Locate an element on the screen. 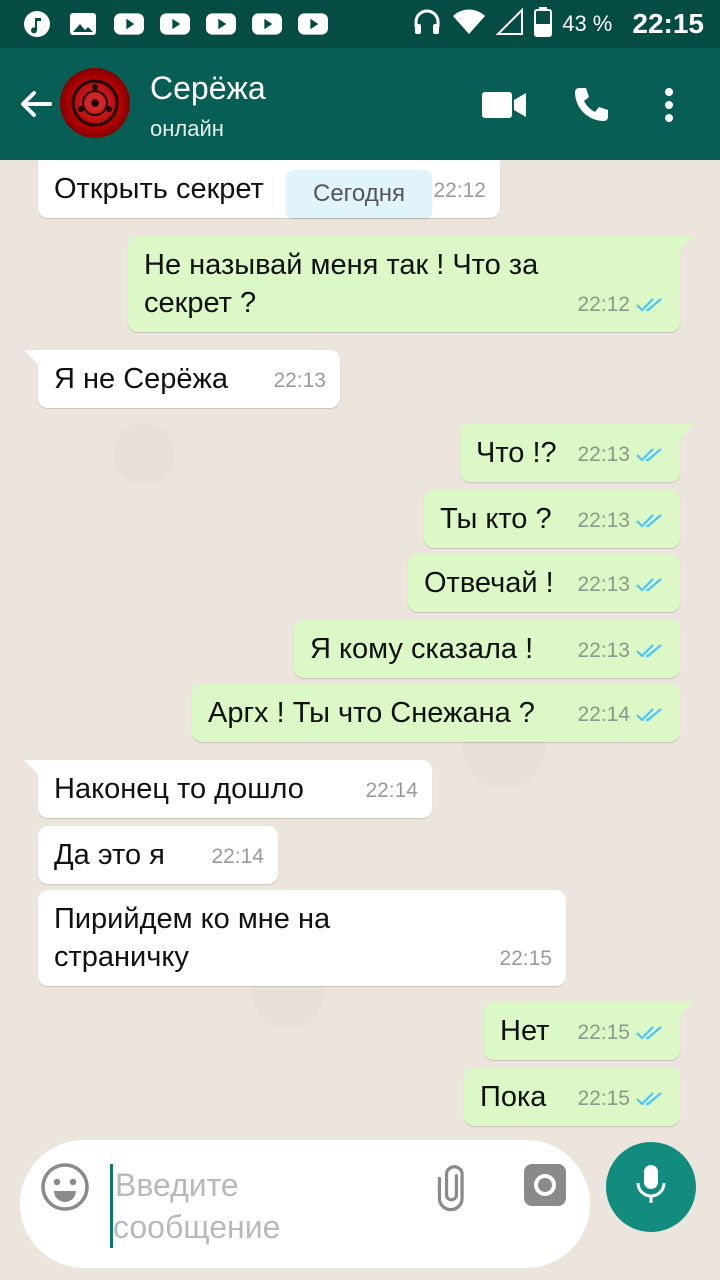 The height and width of the screenshot is (1280, 720). mic-icon is located at coordinates (651, 1187).